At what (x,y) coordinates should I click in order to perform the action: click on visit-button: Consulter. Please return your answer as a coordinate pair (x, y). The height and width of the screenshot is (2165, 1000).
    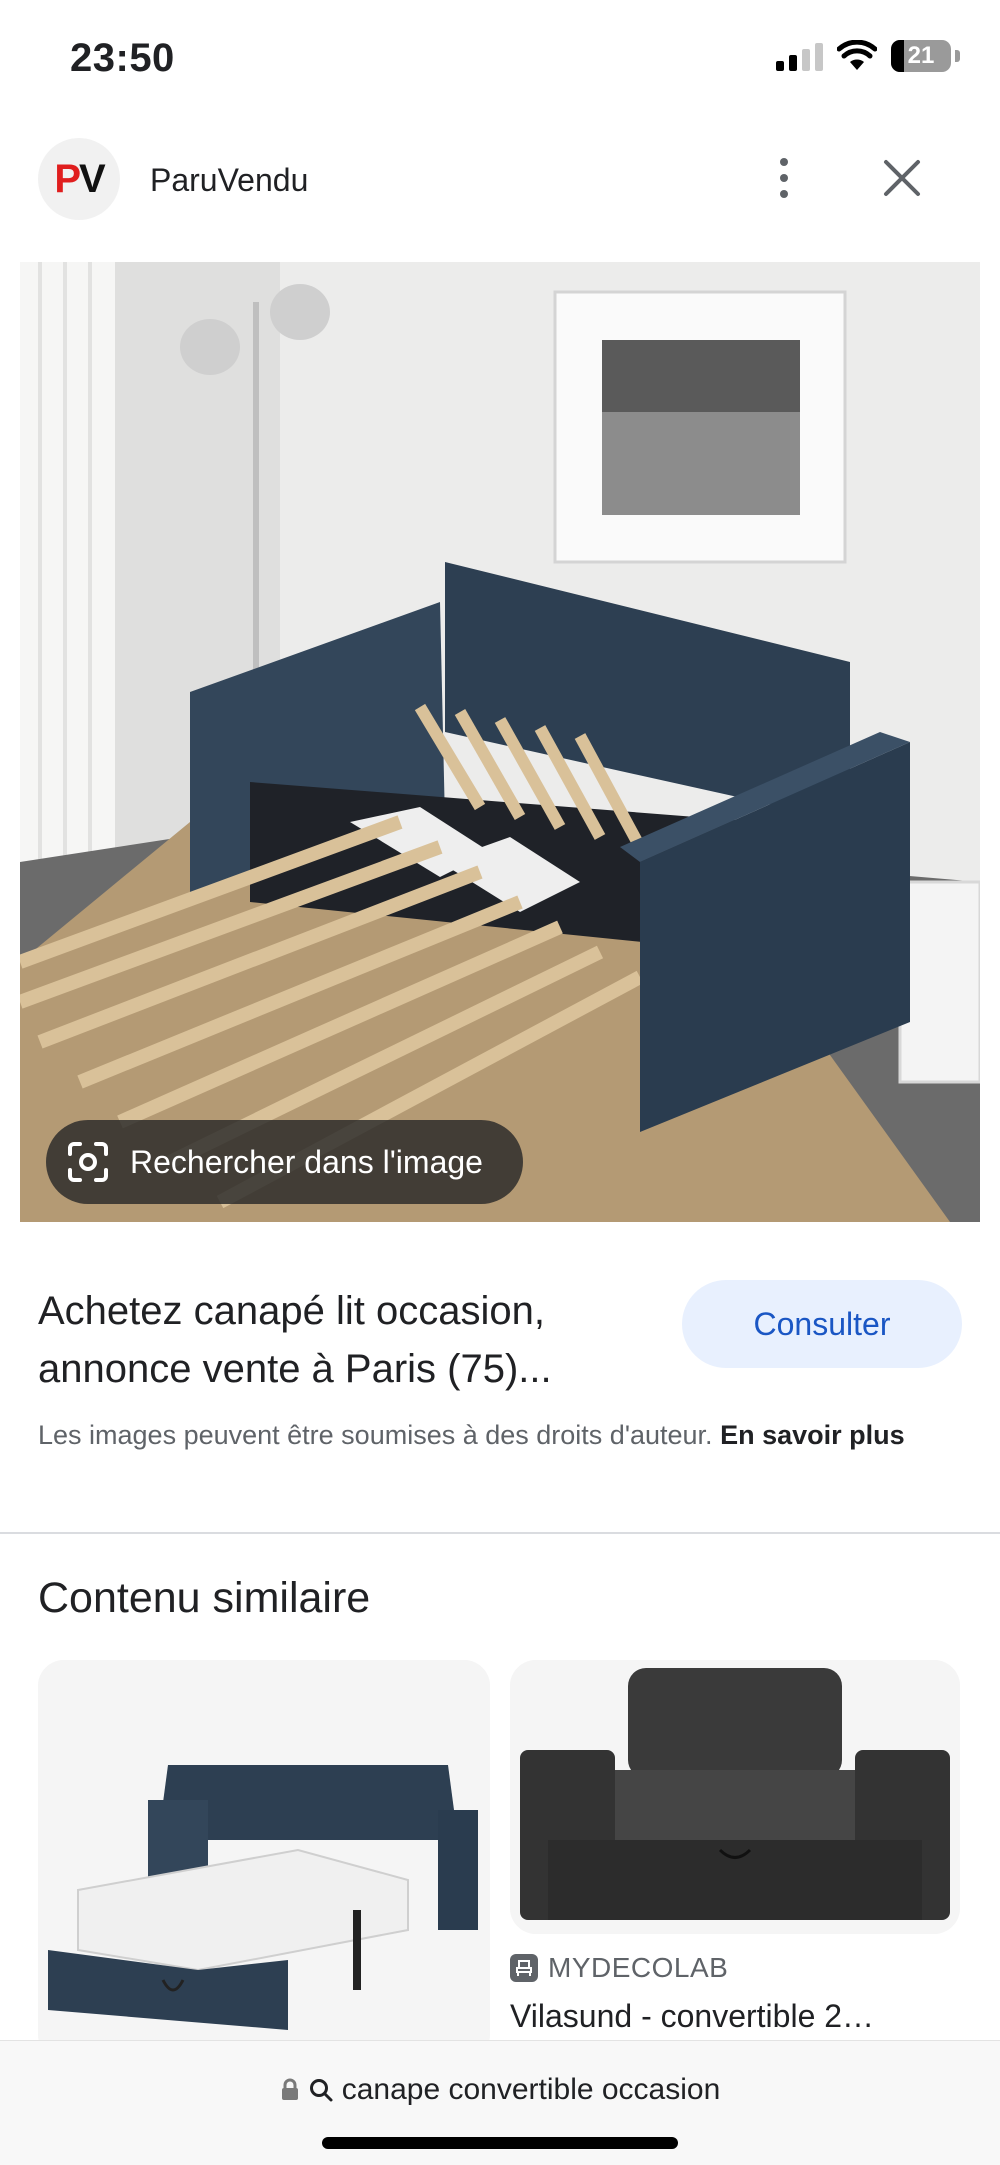
    Looking at the image, I should click on (822, 1324).